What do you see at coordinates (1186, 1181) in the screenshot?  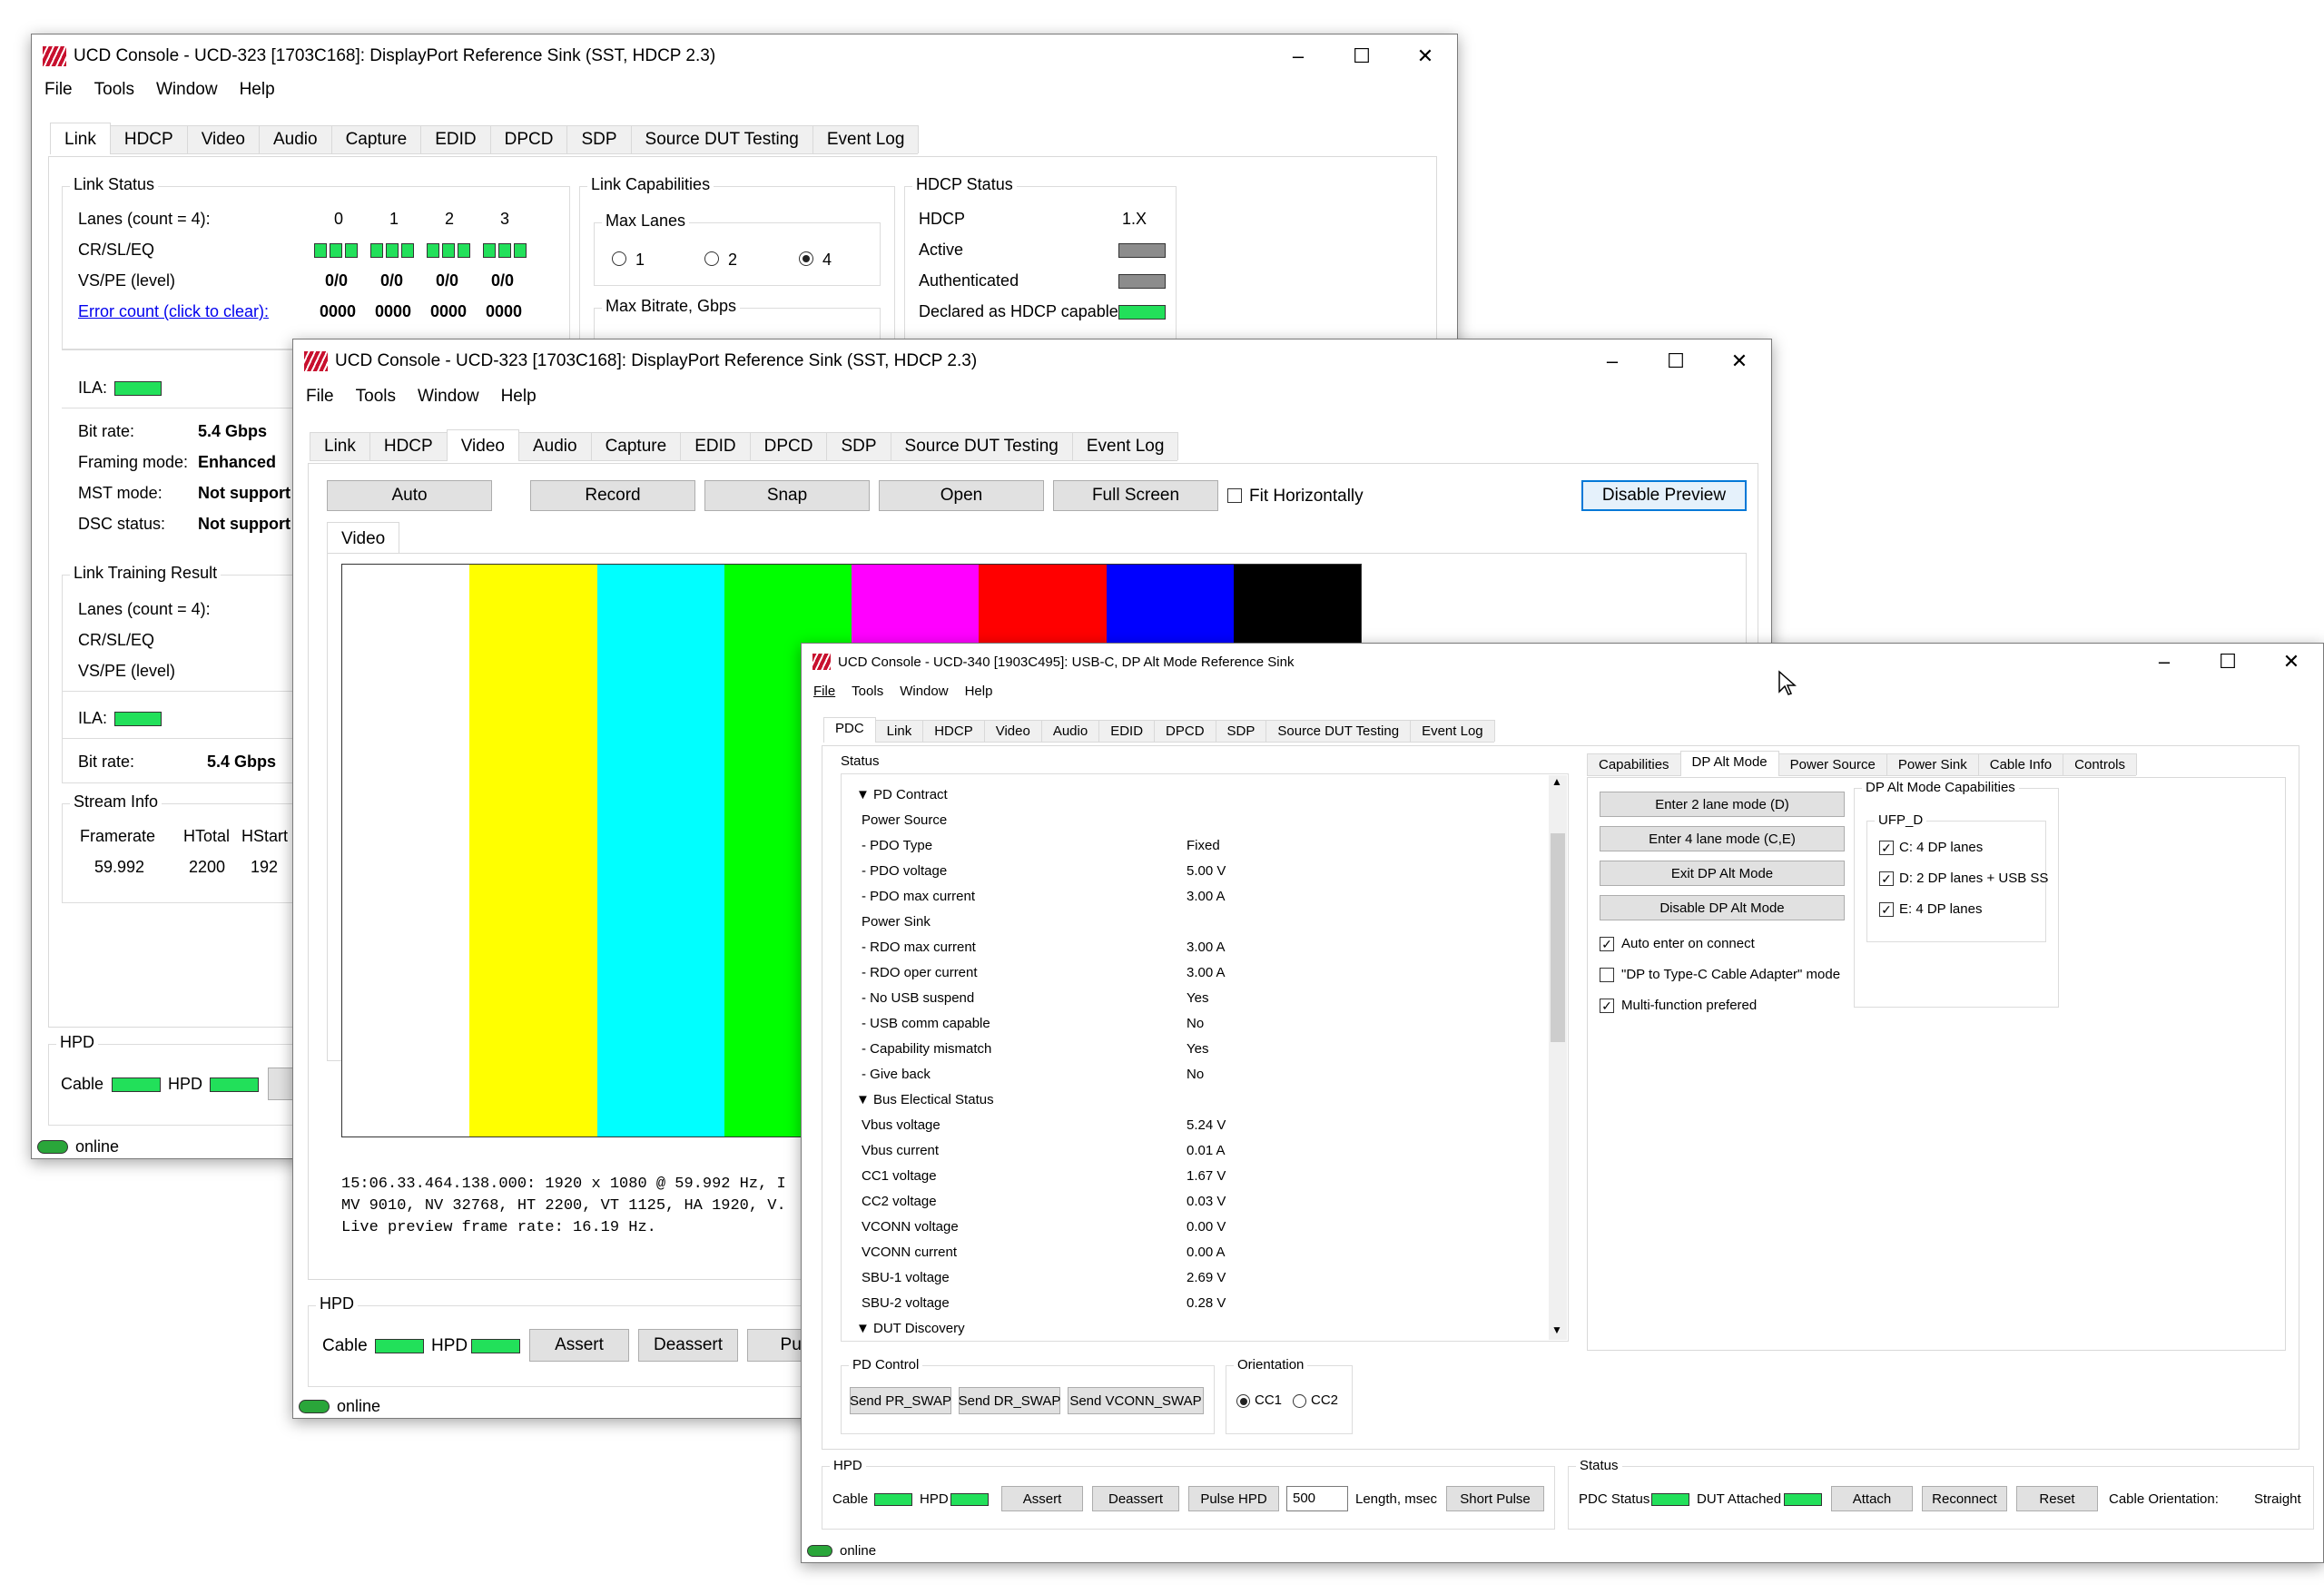 I see `status-row: CC1 voltage 1.67 V` at bounding box center [1186, 1181].